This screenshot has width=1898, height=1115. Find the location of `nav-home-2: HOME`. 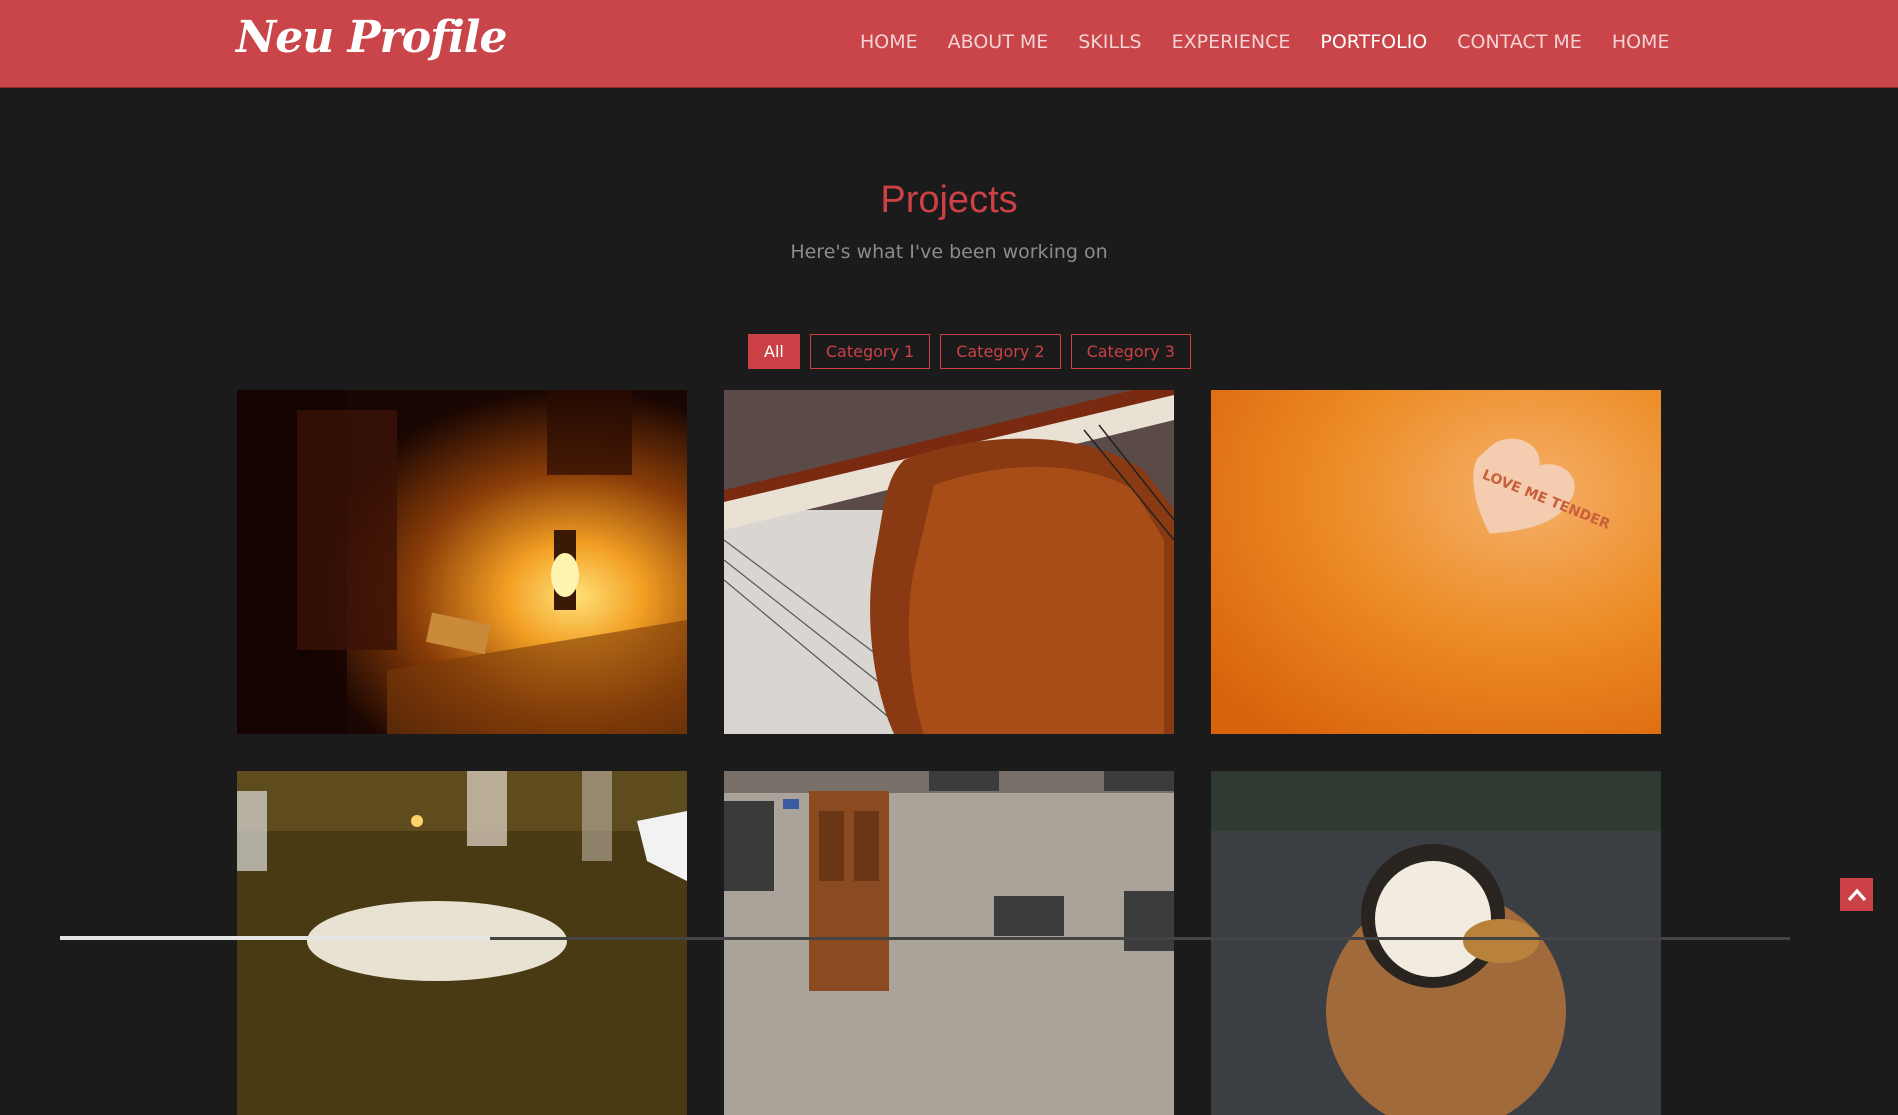

nav-home-2: HOME is located at coordinates (1641, 42).